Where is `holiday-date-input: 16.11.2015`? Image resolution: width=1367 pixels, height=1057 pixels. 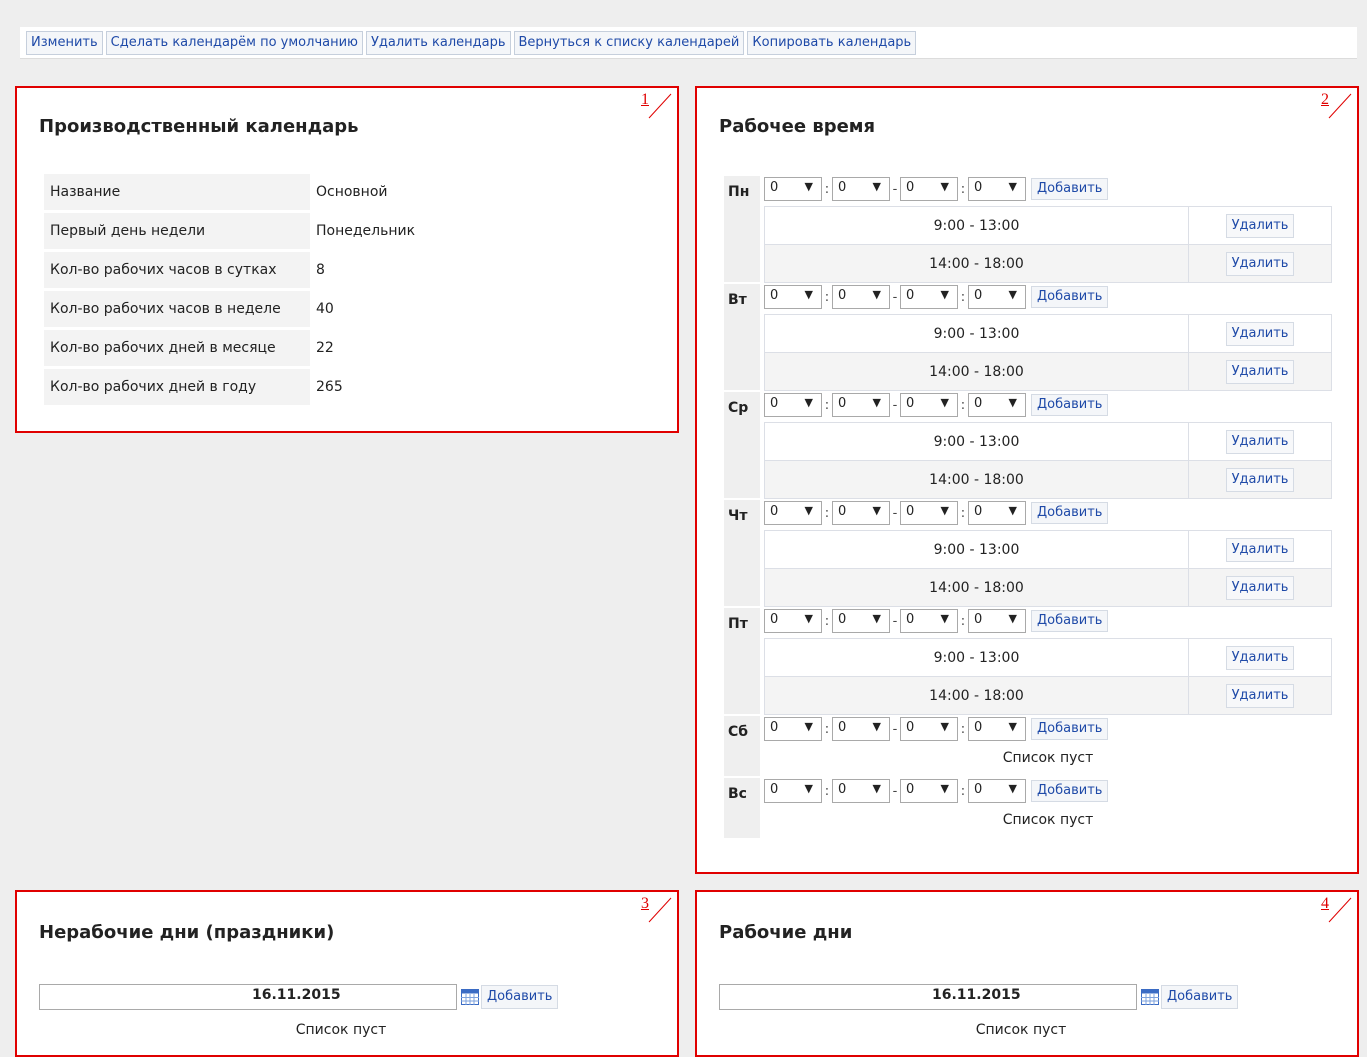
holiday-date-input: 16.11.2015 is located at coordinates (248, 997).